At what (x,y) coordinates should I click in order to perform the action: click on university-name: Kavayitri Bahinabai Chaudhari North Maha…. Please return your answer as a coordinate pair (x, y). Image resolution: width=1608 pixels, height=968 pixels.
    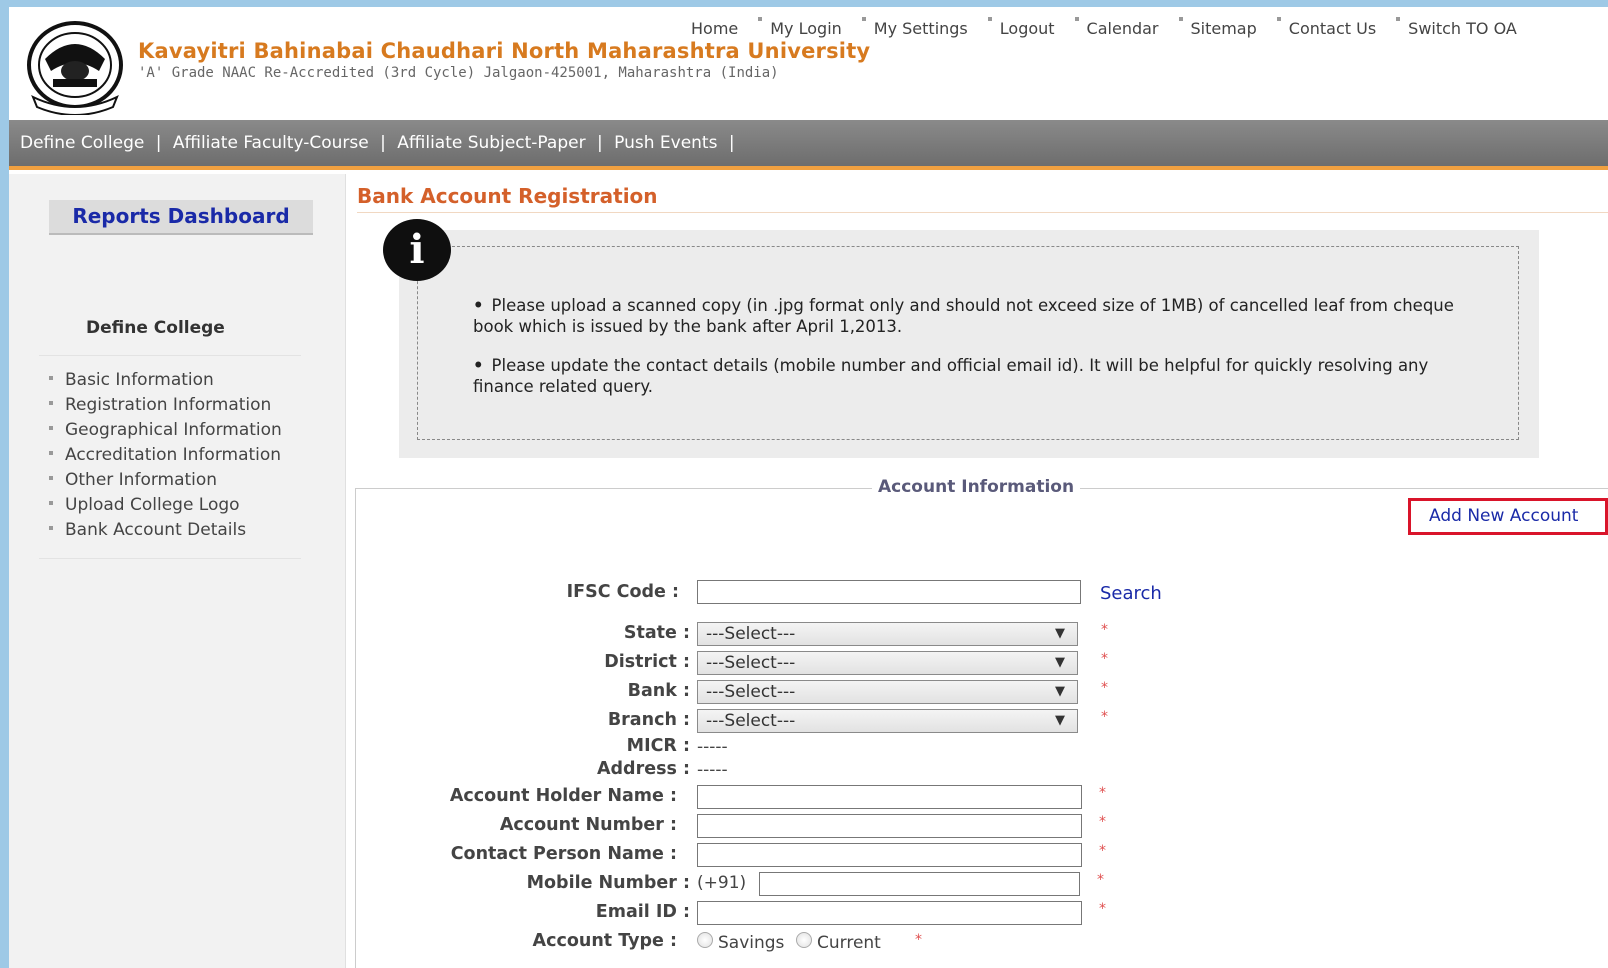
    Looking at the image, I should click on (504, 51).